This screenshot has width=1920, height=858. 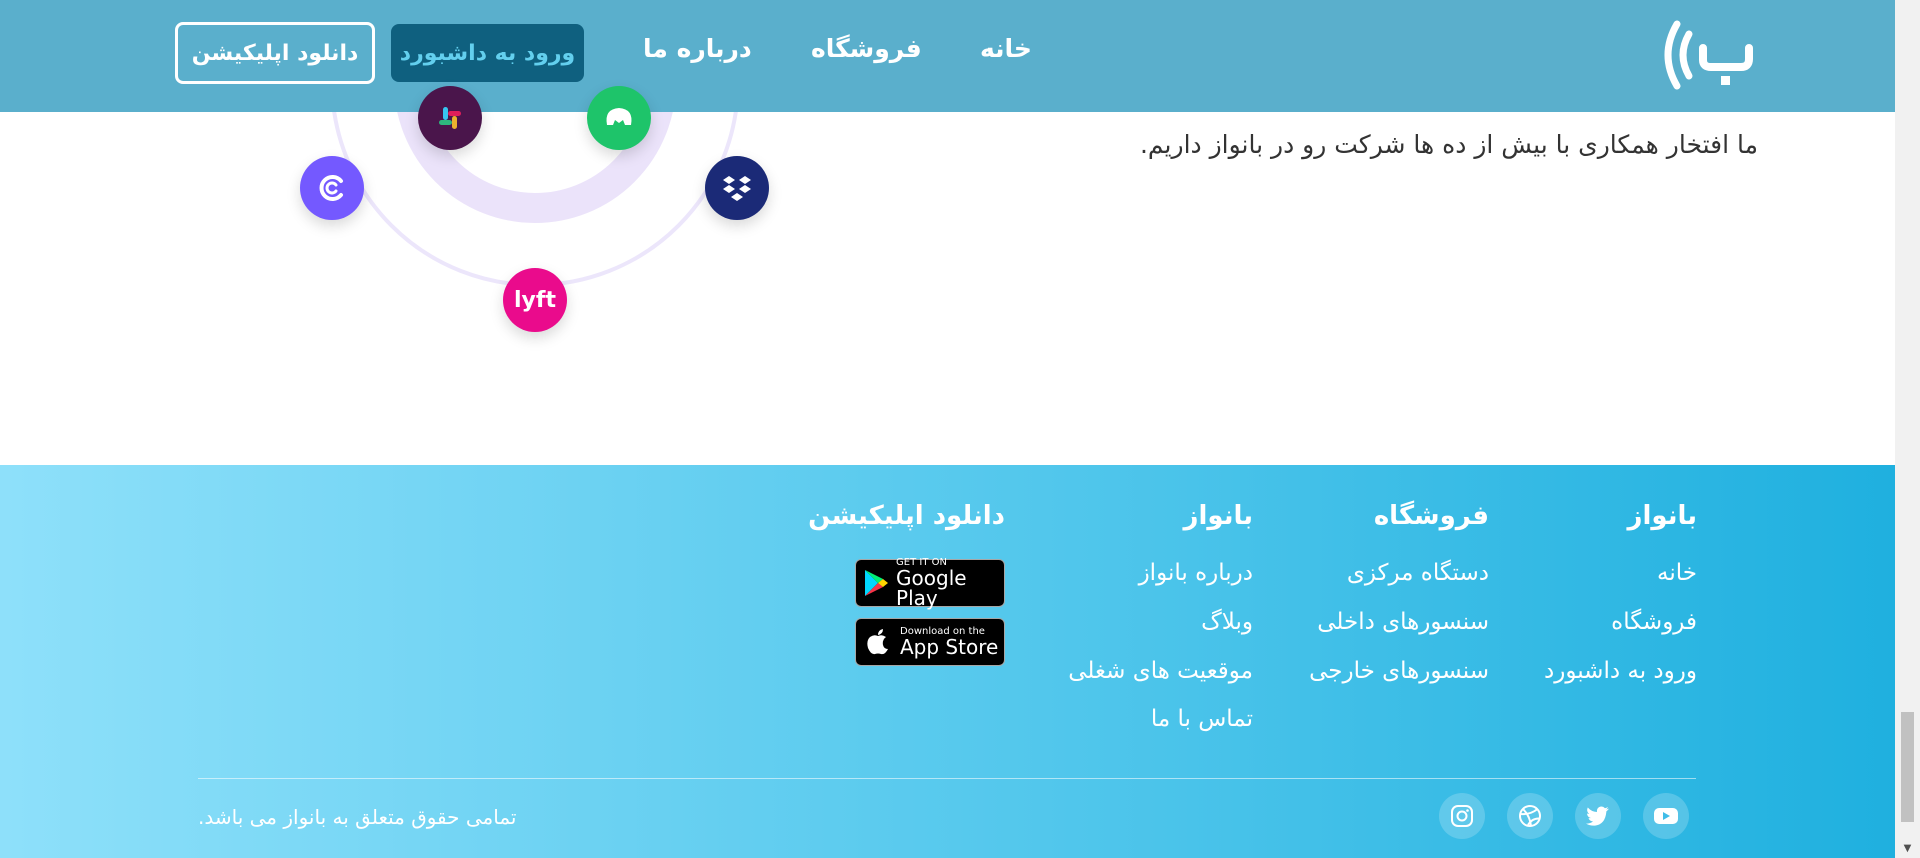 What do you see at coordinates (1705, 55) in the screenshot?
I see `logo-icon` at bounding box center [1705, 55].